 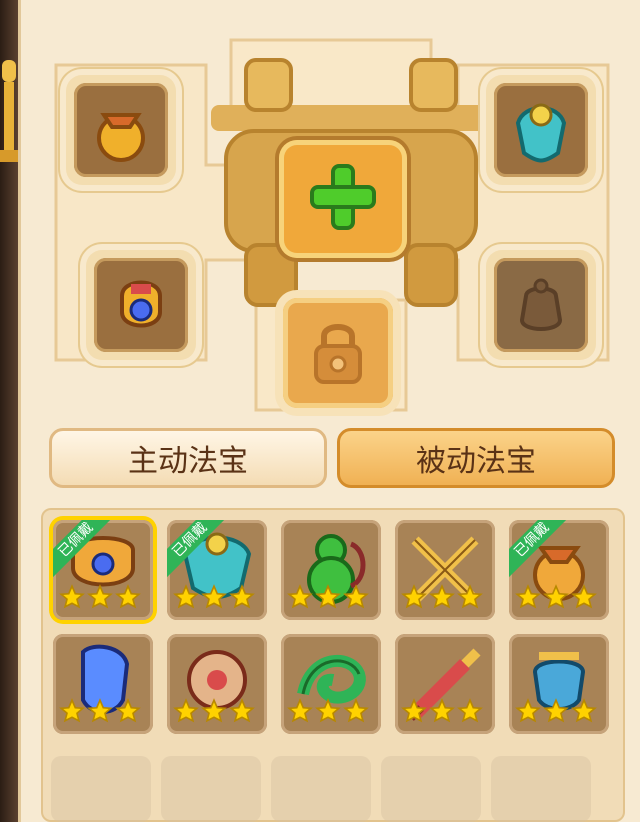 What do you see at coordinates (121, 137) in the screenshot?
I see `golden-bag-icon` at bounding box center [121, 137].